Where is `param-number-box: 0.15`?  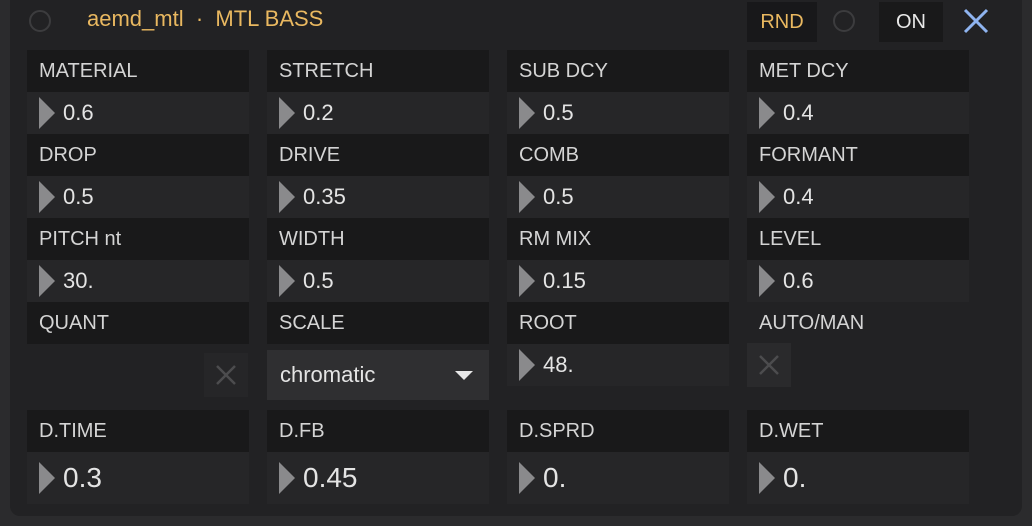 param-number-box: 0.15 is located at coordinates (618, 281).